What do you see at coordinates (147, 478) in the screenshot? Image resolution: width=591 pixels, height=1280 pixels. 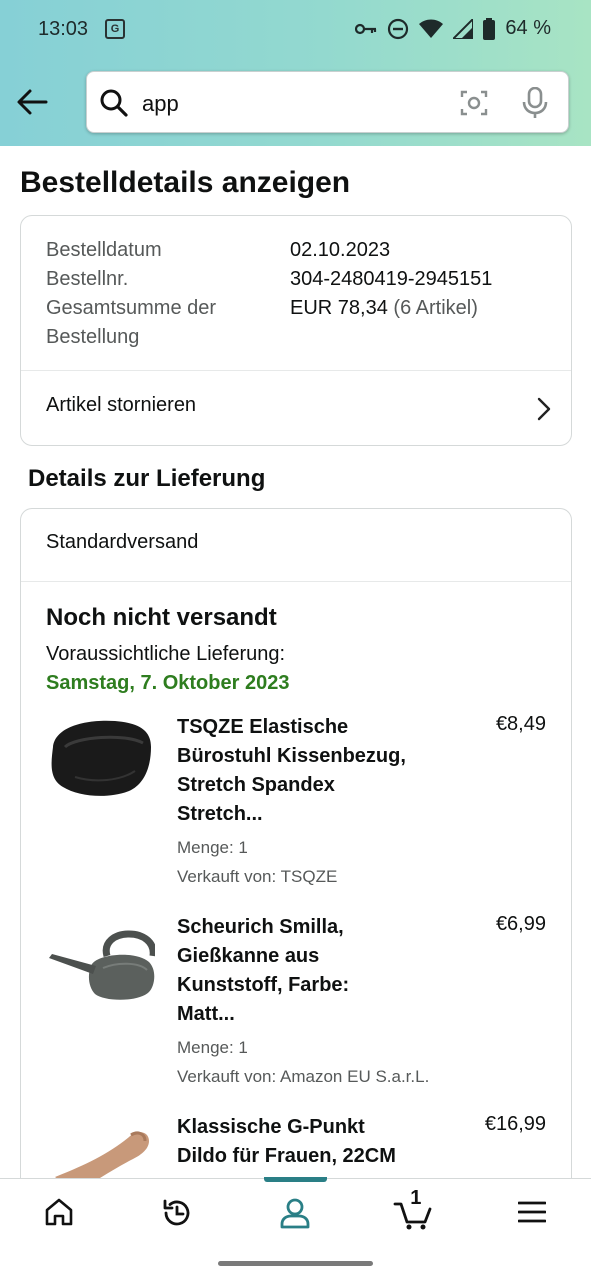 I see `delivery-heading: Details zur Lieferung` at bounding box center [147, 478].